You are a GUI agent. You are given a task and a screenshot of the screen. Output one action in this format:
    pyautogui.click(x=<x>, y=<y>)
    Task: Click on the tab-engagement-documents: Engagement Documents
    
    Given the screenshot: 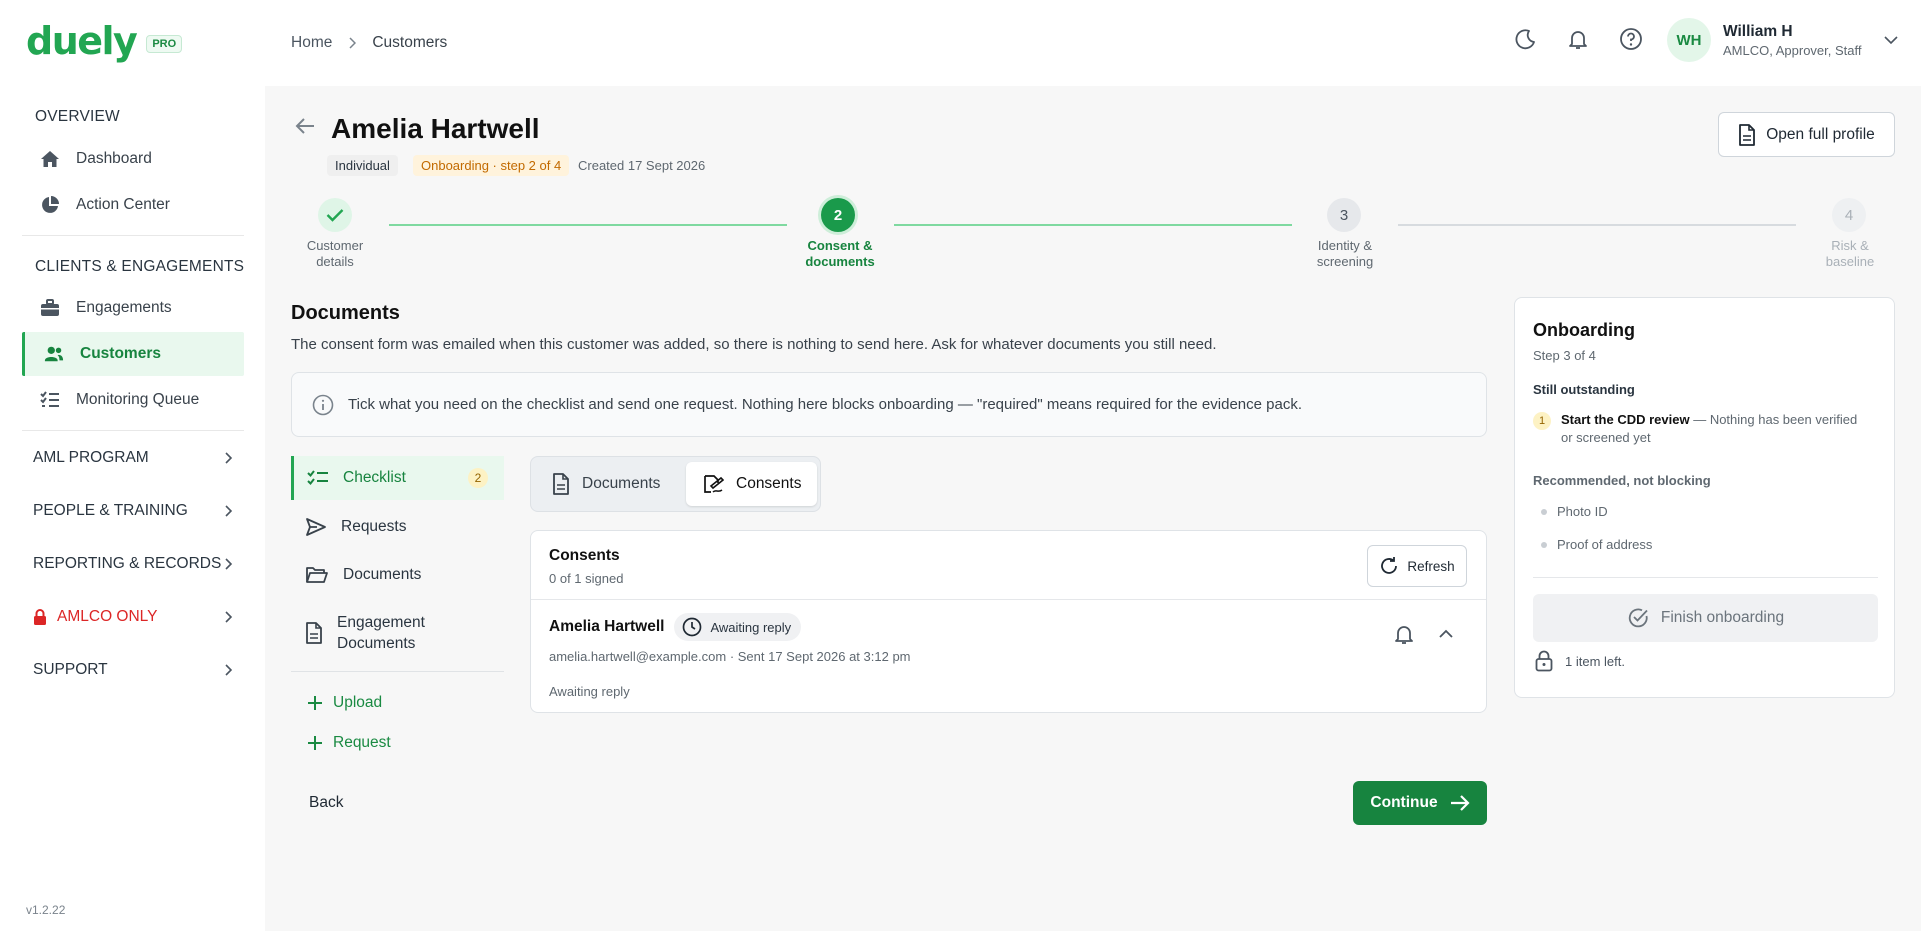 What is the action you would take?
    pyautogui.click(x=397, y=633)
    